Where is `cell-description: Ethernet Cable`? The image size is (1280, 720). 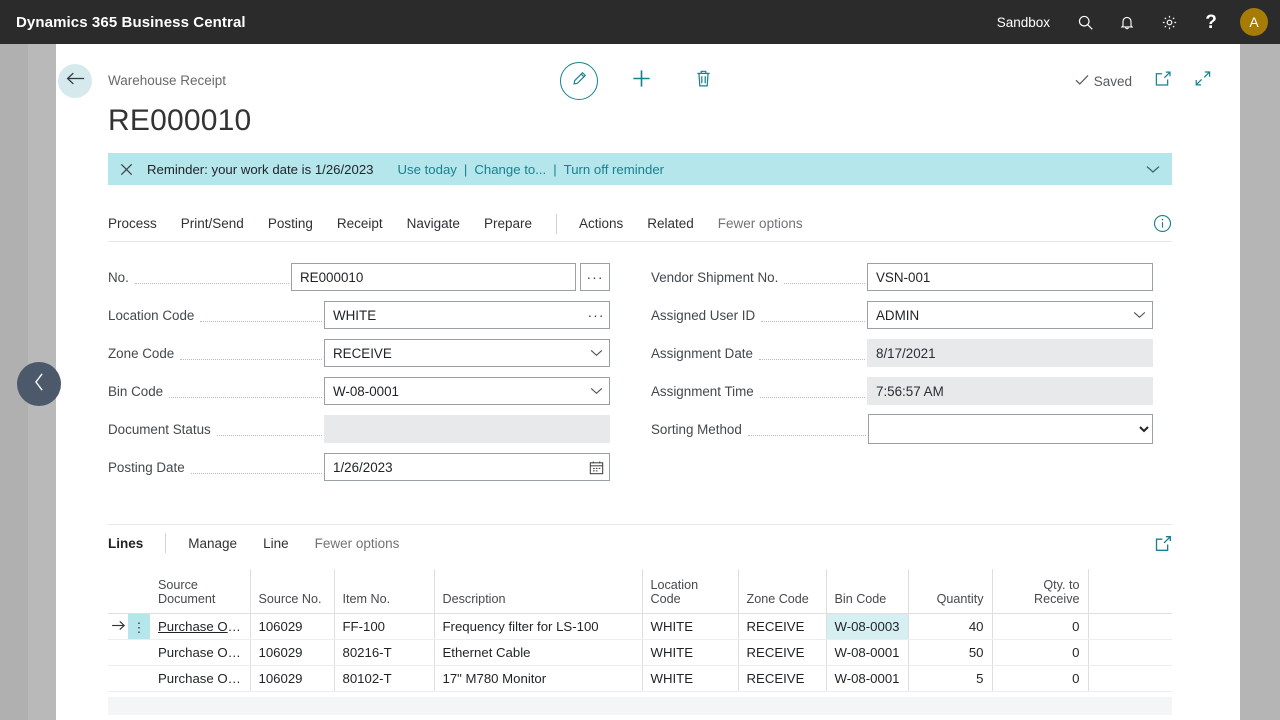 cell-description: Ethernet Cable is located at coordinates (537, 652).